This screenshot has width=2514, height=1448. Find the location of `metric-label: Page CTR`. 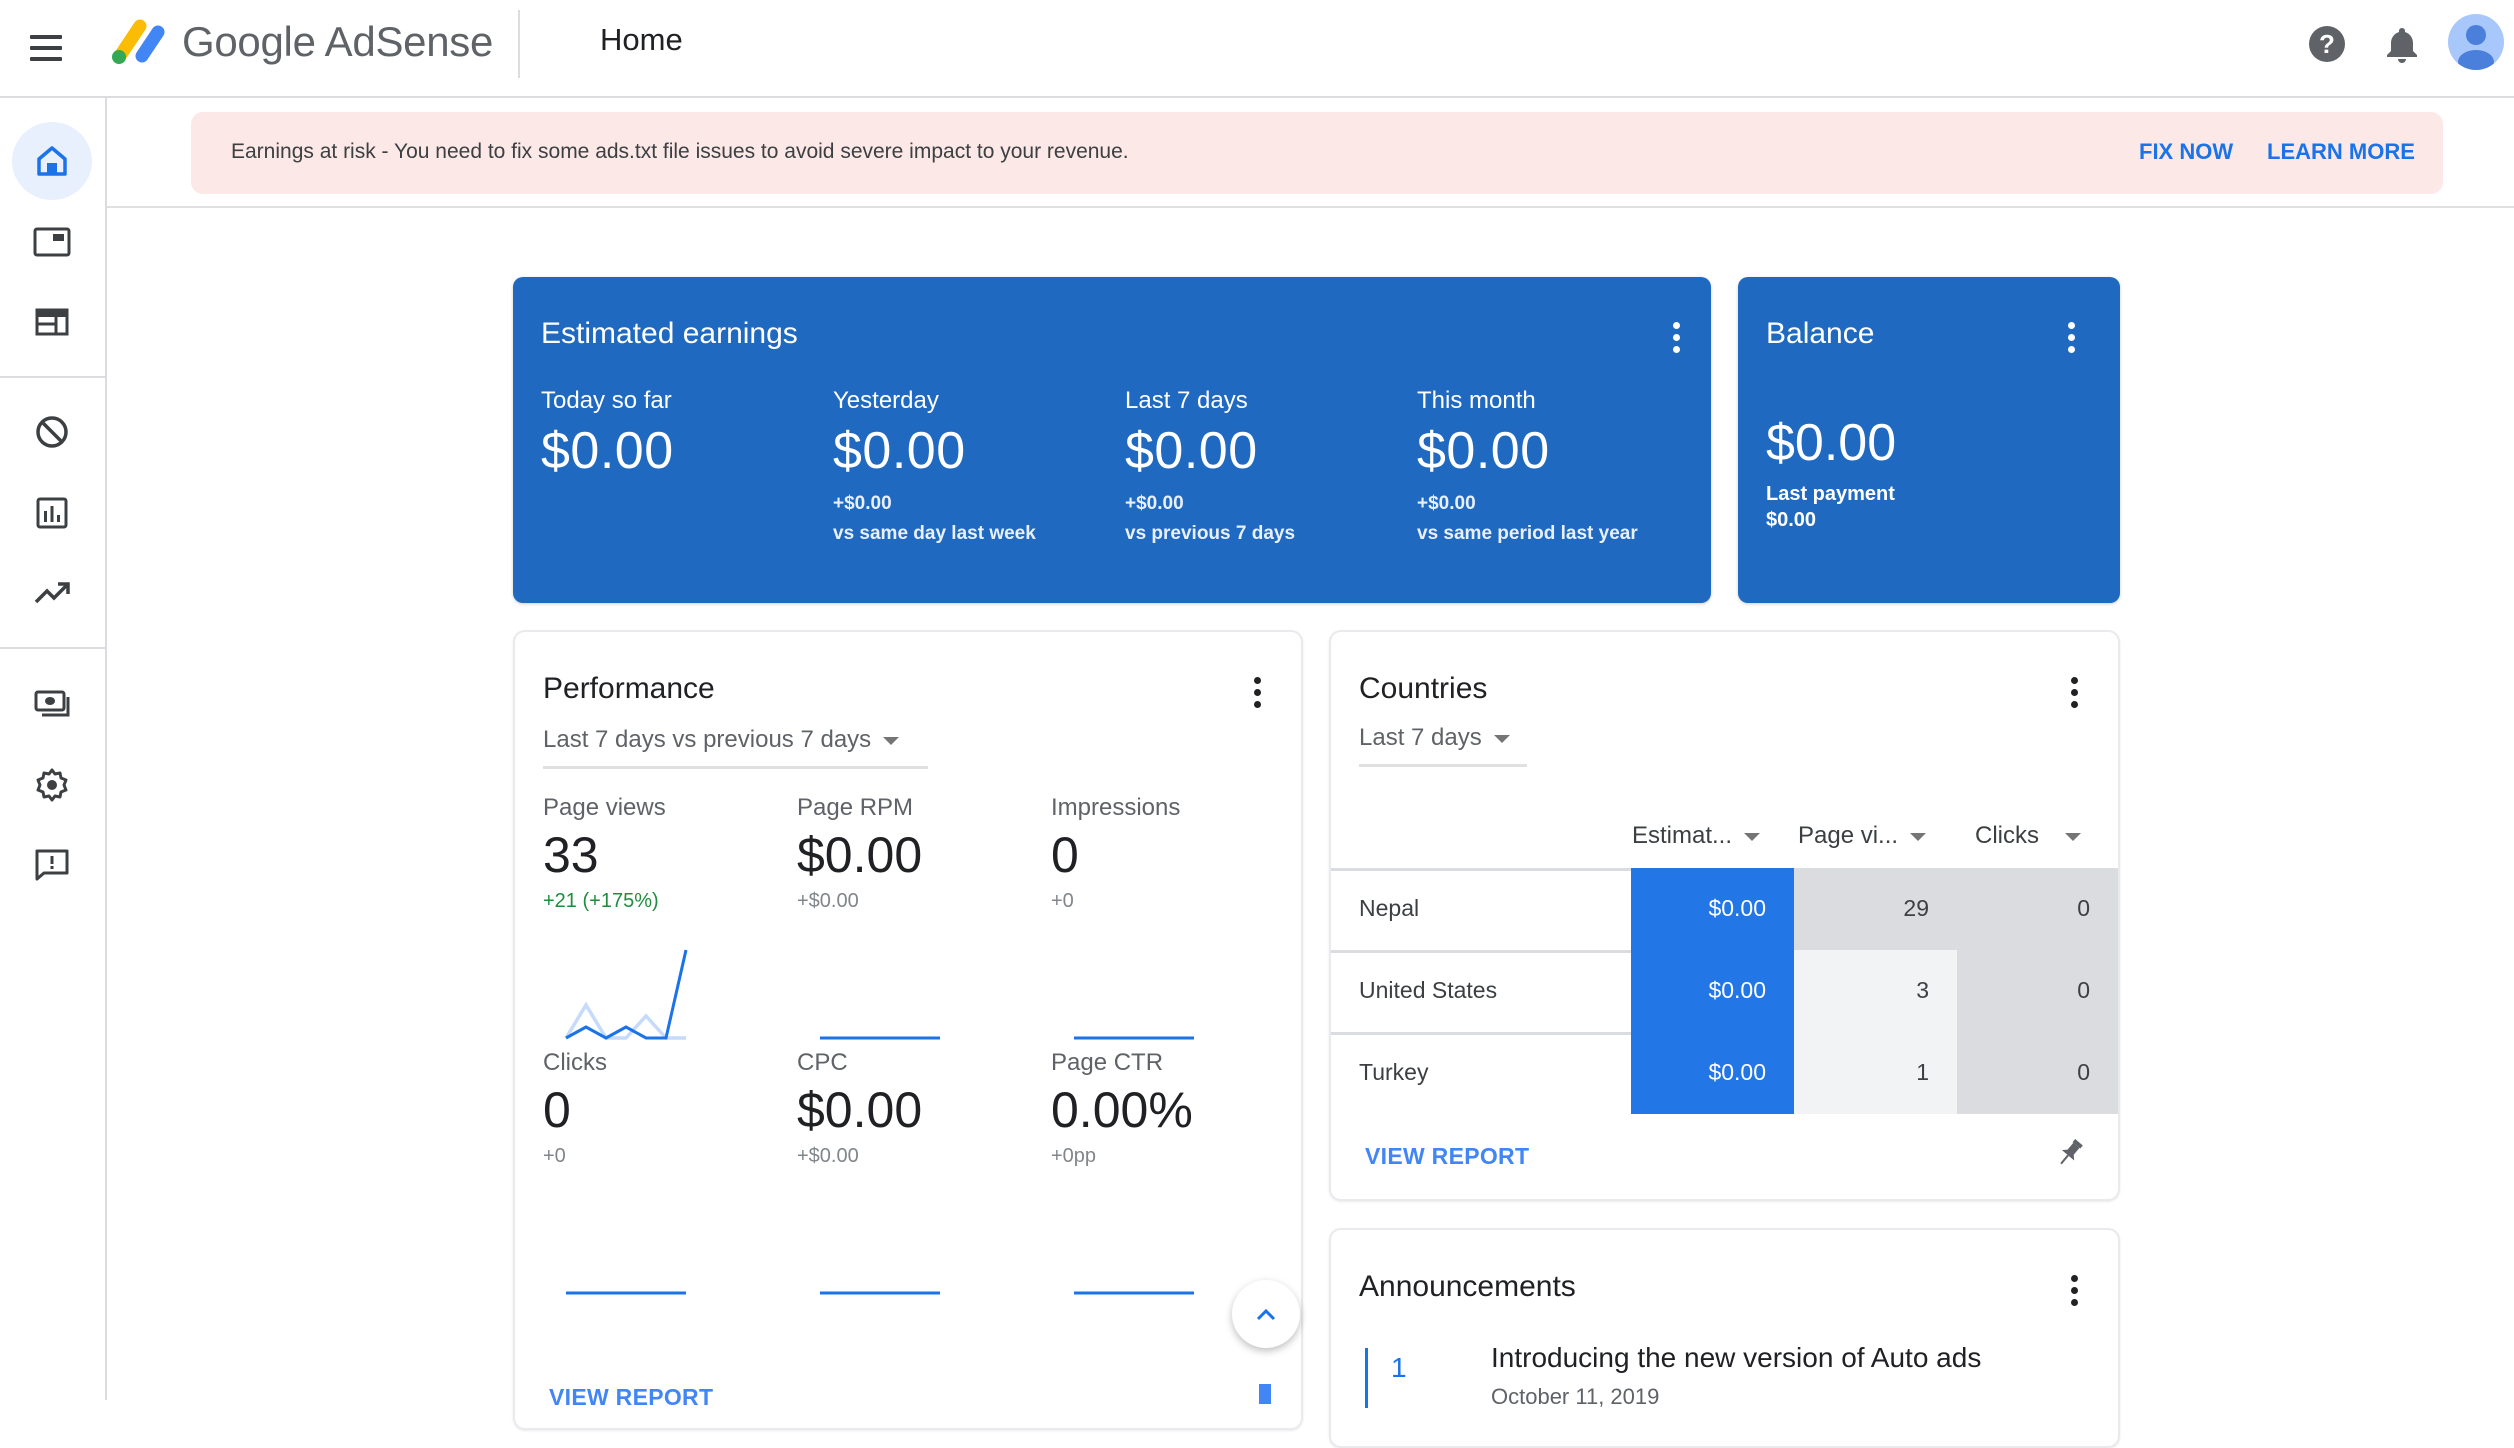

metric-label: Page CTR is located at coordinates (1107, 1062).